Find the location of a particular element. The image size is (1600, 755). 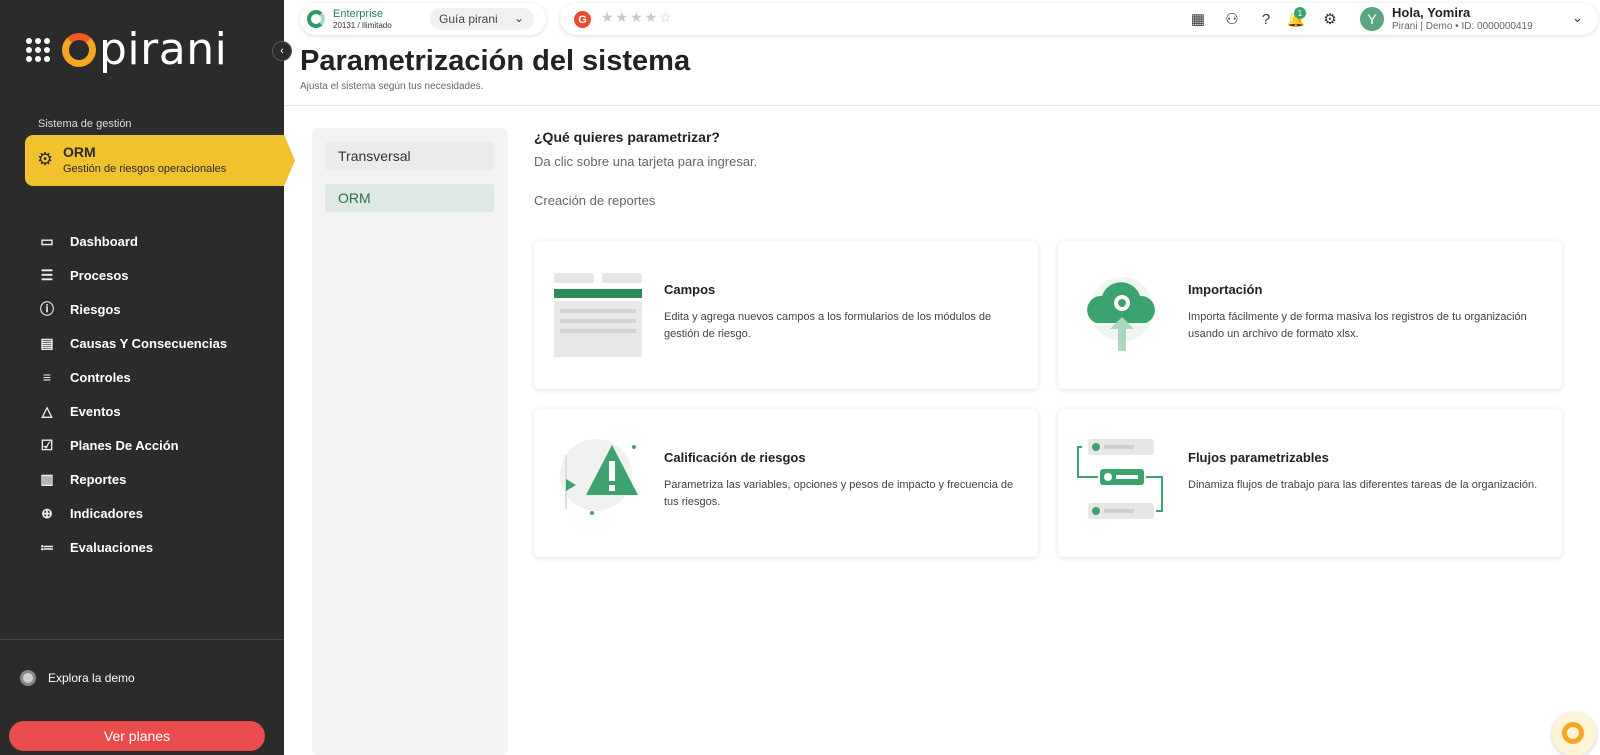

gear-icon: ⚙ is located at coordinates (45, 159).